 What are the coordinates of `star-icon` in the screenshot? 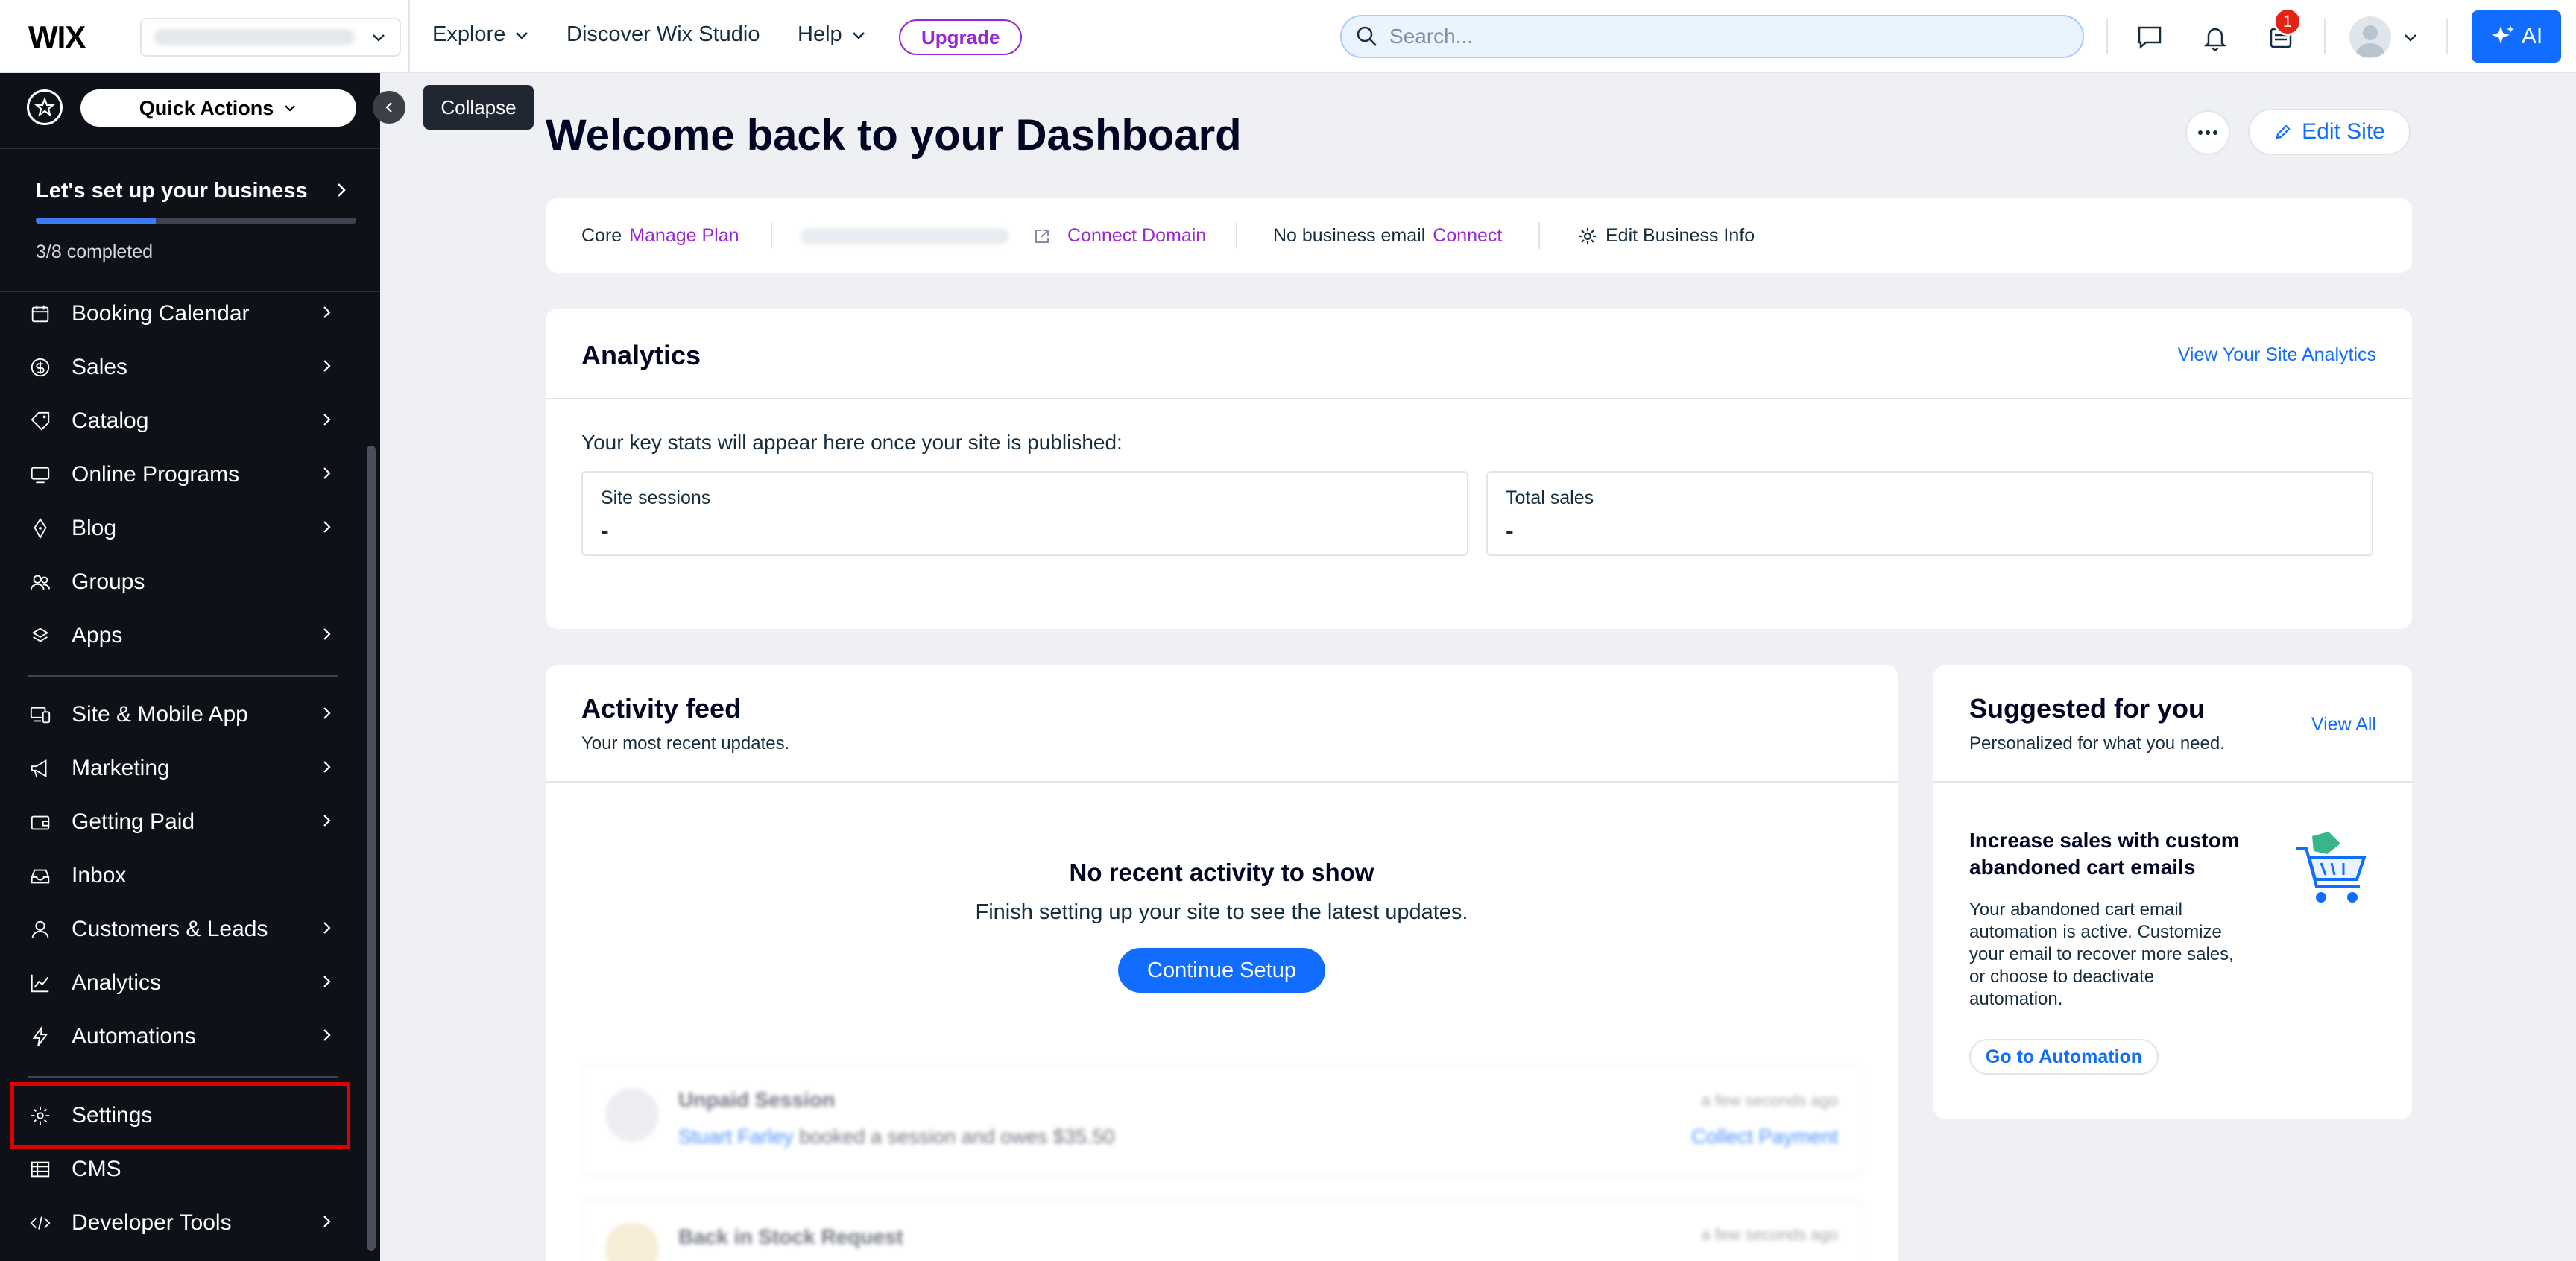 It's located at (44, 107).